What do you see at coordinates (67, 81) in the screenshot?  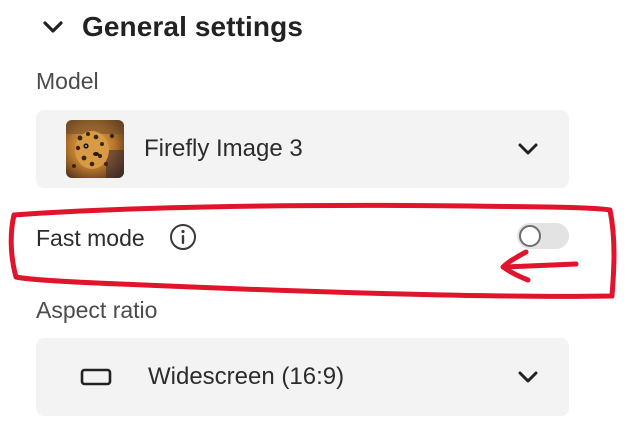 I see `model-label: Model` at bounding box center [67, 81].